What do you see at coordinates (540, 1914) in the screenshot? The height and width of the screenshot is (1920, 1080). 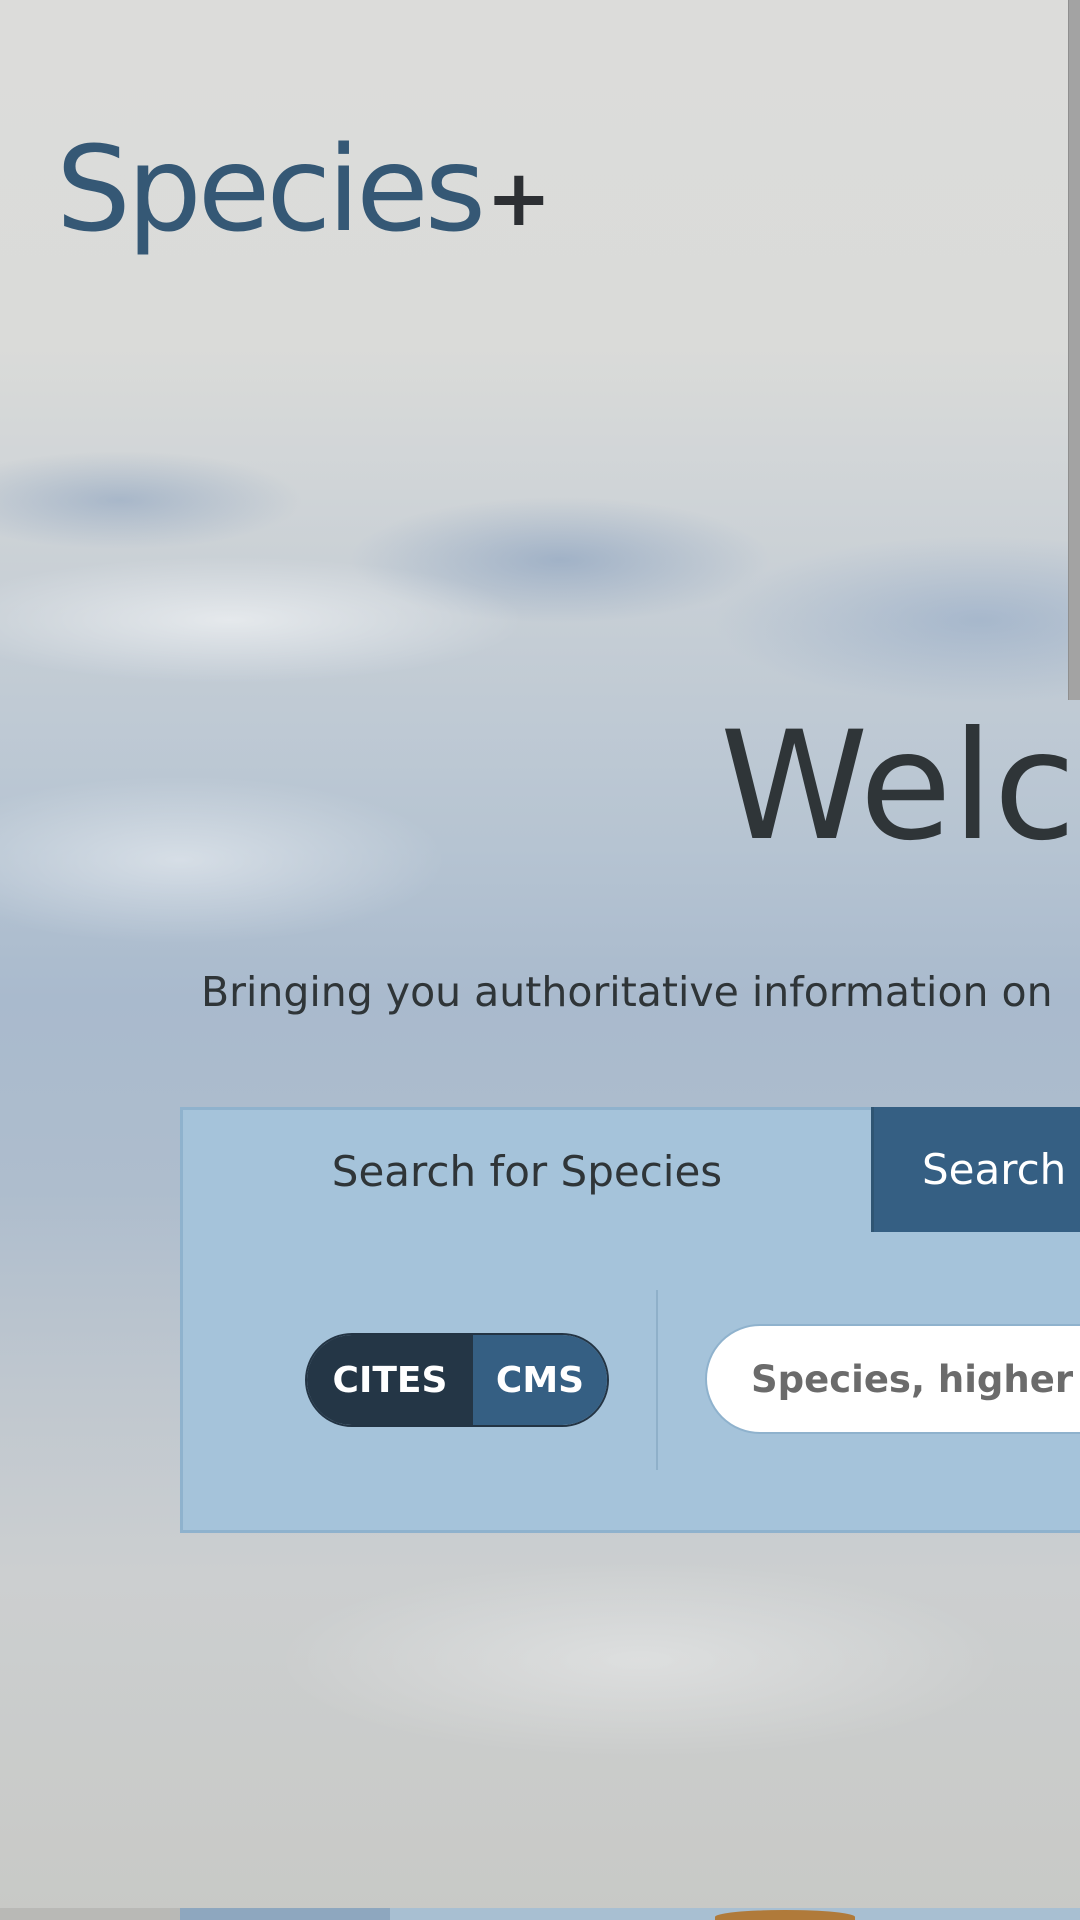 I see `bottom-image-strip` at bounding box center [540, 1914].